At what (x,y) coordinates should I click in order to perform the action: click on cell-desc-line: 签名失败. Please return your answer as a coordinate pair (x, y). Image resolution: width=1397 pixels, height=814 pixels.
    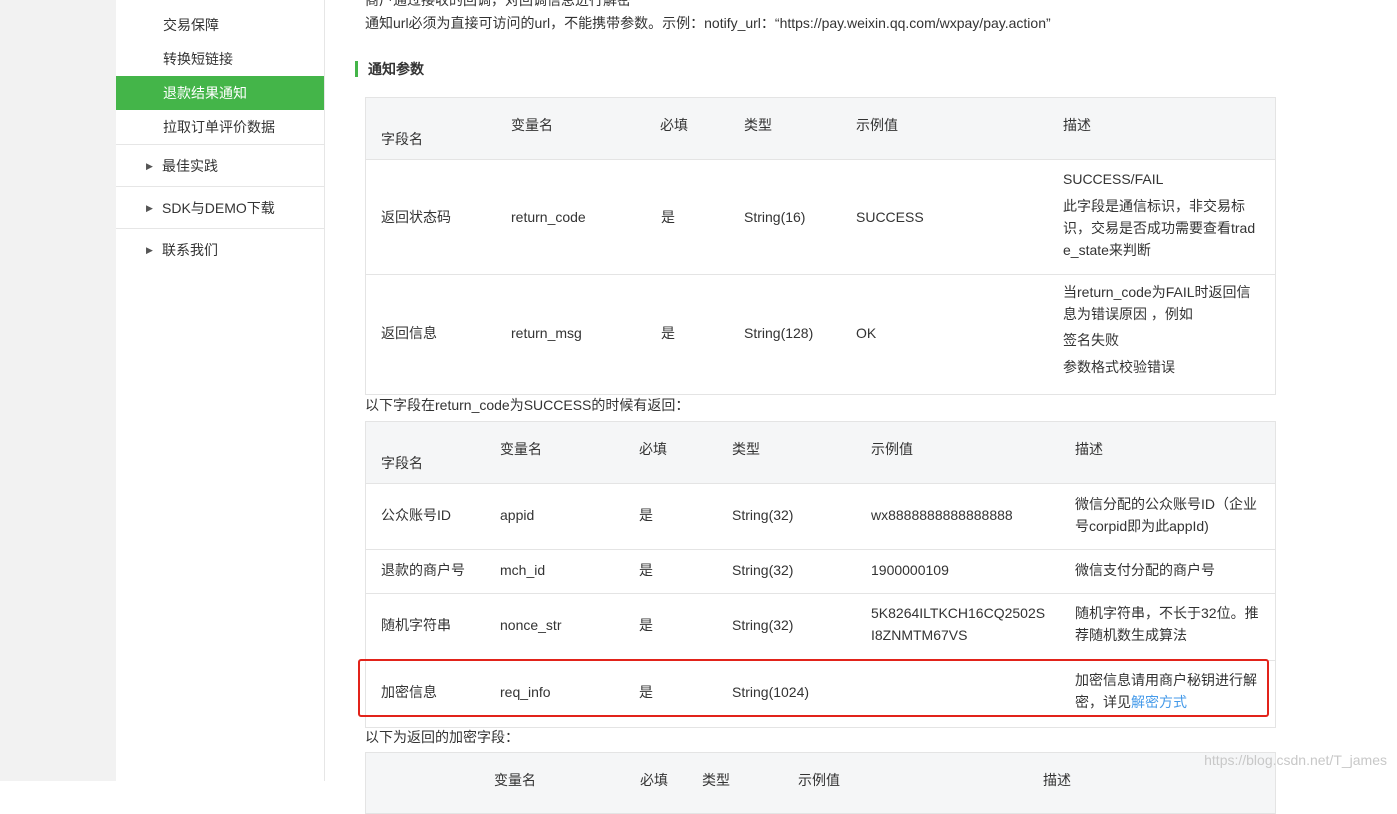
    Looking at the image, I should click on (1091, 340).